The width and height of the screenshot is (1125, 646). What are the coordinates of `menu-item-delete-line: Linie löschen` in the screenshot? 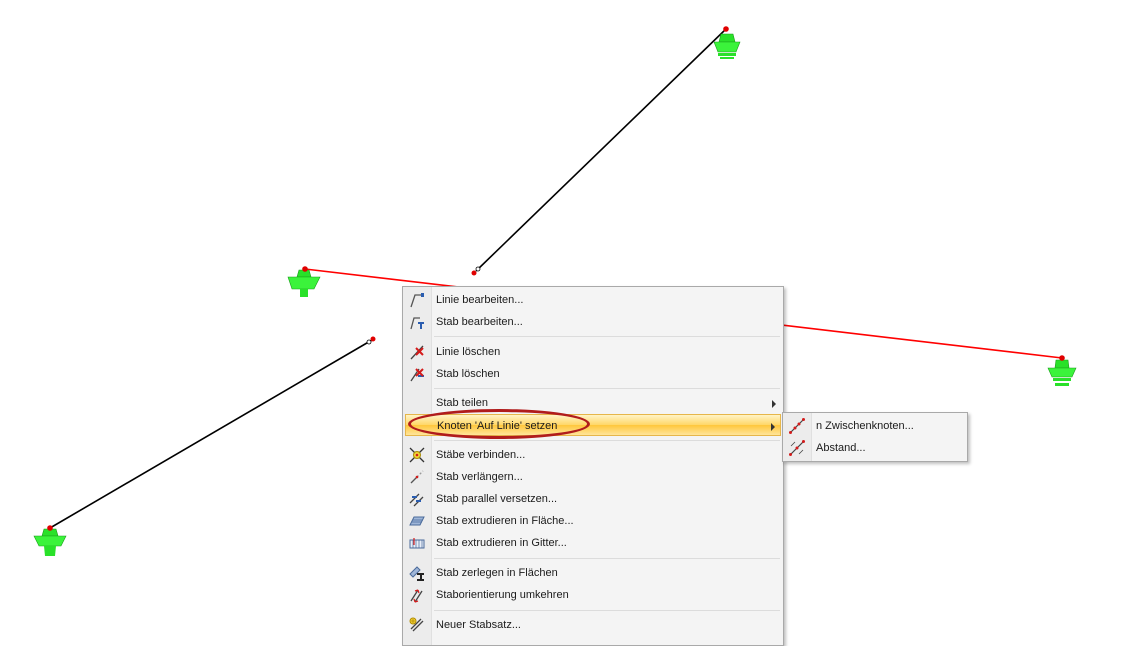 It's located at (593, 352).